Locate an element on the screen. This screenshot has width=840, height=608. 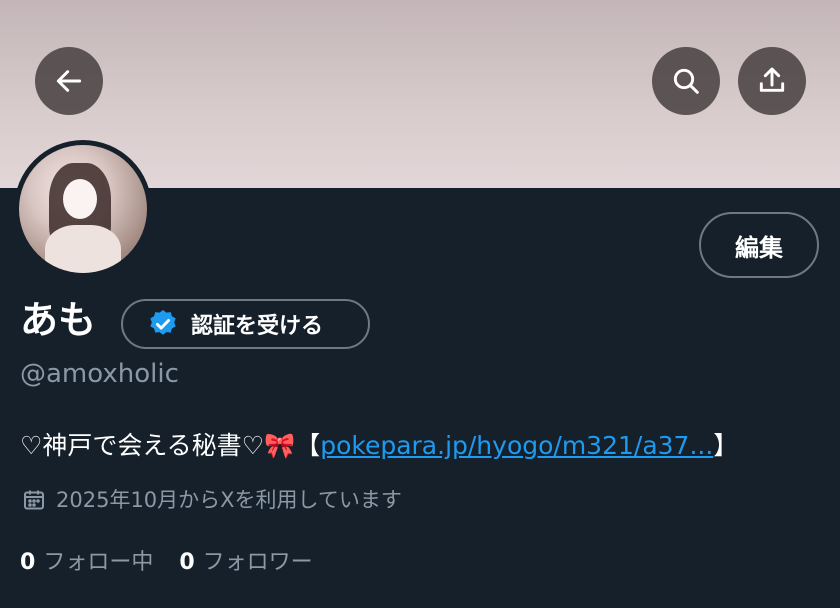
calendar-icon is located at coordinates (34, 500).